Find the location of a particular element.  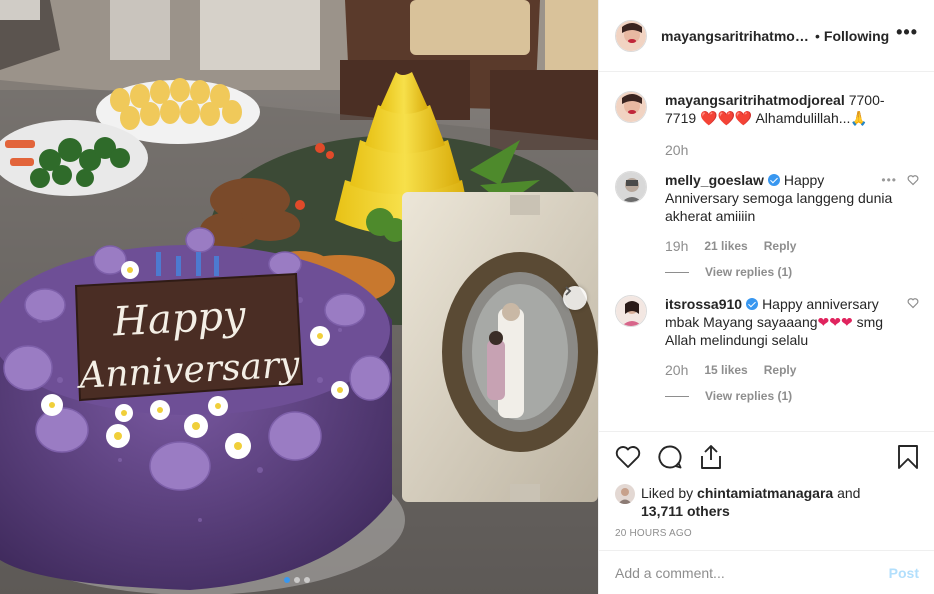

comment-username: itsrossa910 is located at coordinates (703, 304).